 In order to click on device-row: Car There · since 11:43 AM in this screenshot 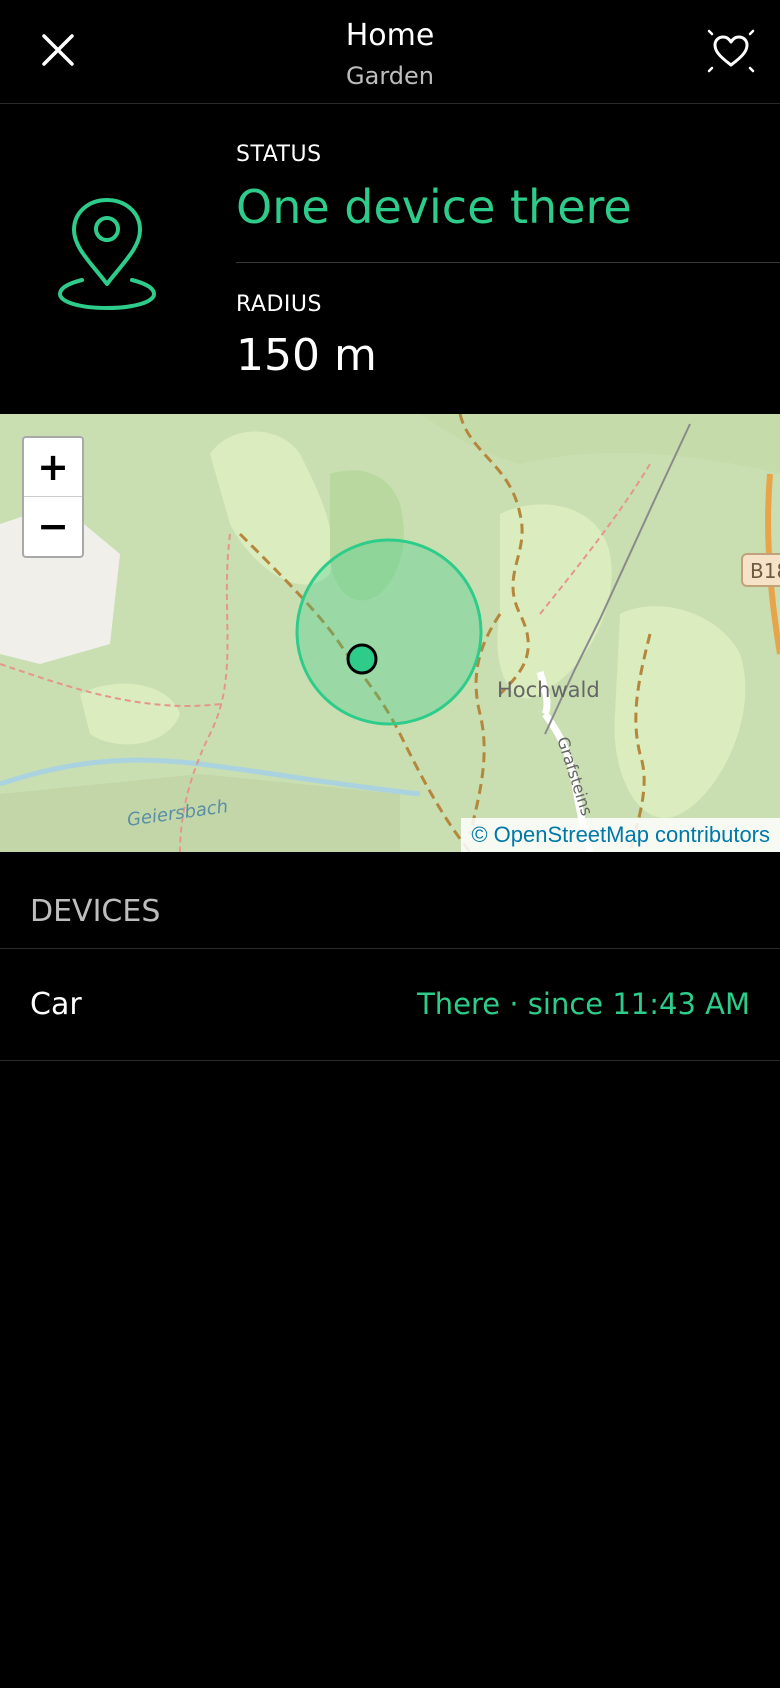, I will do `click(390, 1005)`.